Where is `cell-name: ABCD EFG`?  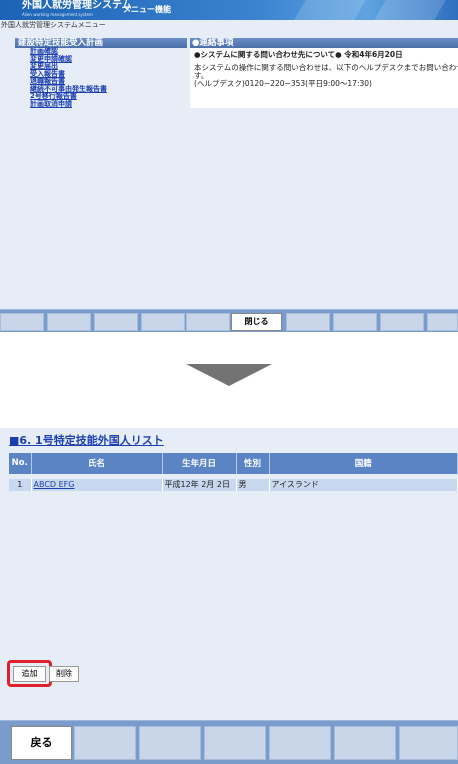
cell-name: ABCD EFG is located at coordinates (97, 482).